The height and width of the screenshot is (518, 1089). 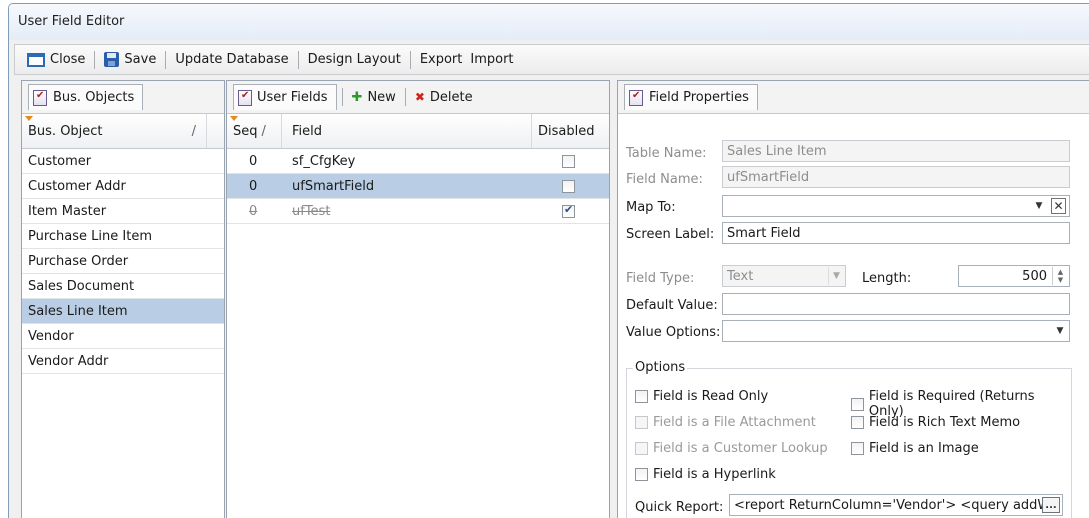 I want to click on window-title: User Field Editor, so click(x=549, y=22).